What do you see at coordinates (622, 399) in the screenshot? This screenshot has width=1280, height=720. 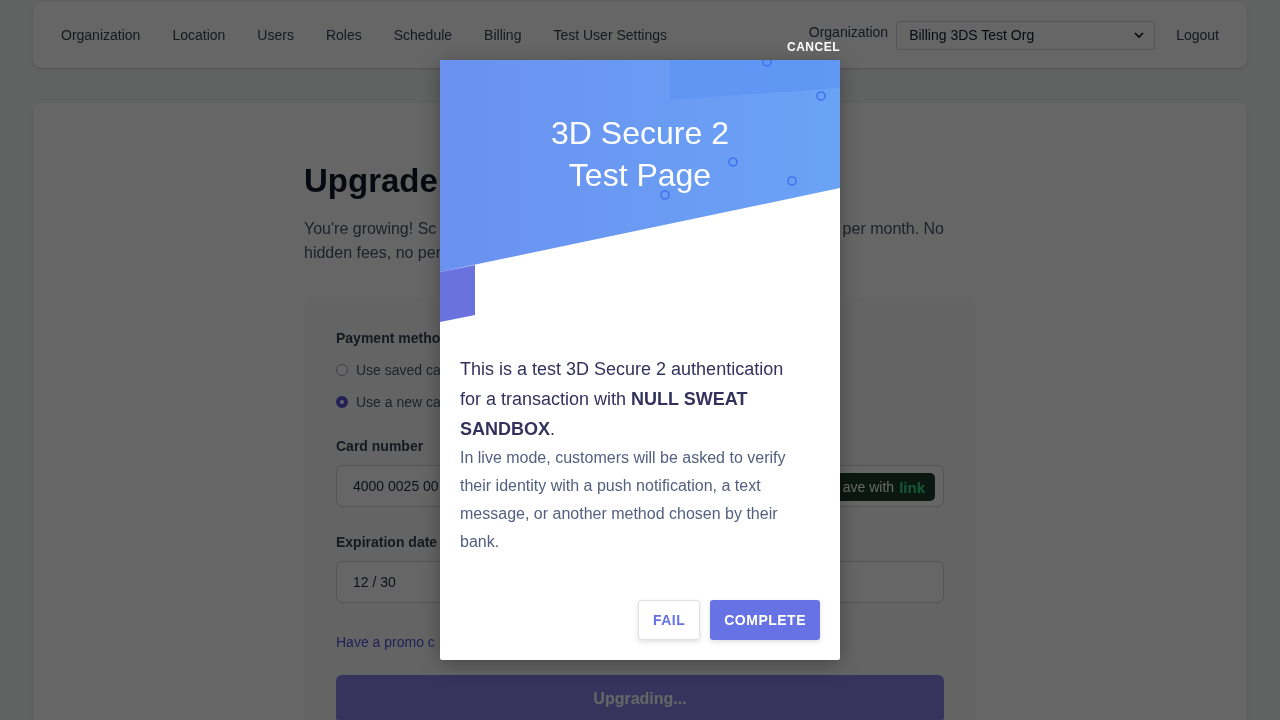 I see `auth-message: This is a test 3D Secure 2 authentication for a transaction with NULL SWEAT SANDBOX.` at bounding box center [622, 399].